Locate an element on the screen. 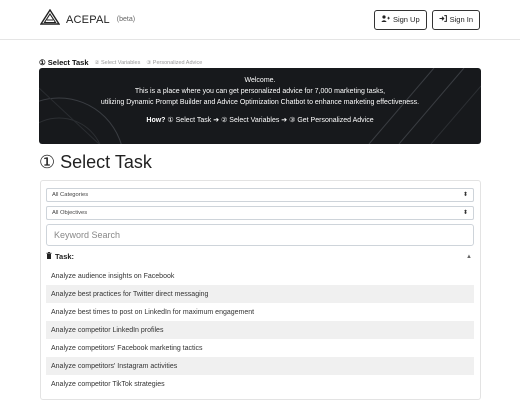 Image resolution: width=520 pixels, height=400 pixels. sign-up-button: Sign Up is located at coordinates (400, 19).